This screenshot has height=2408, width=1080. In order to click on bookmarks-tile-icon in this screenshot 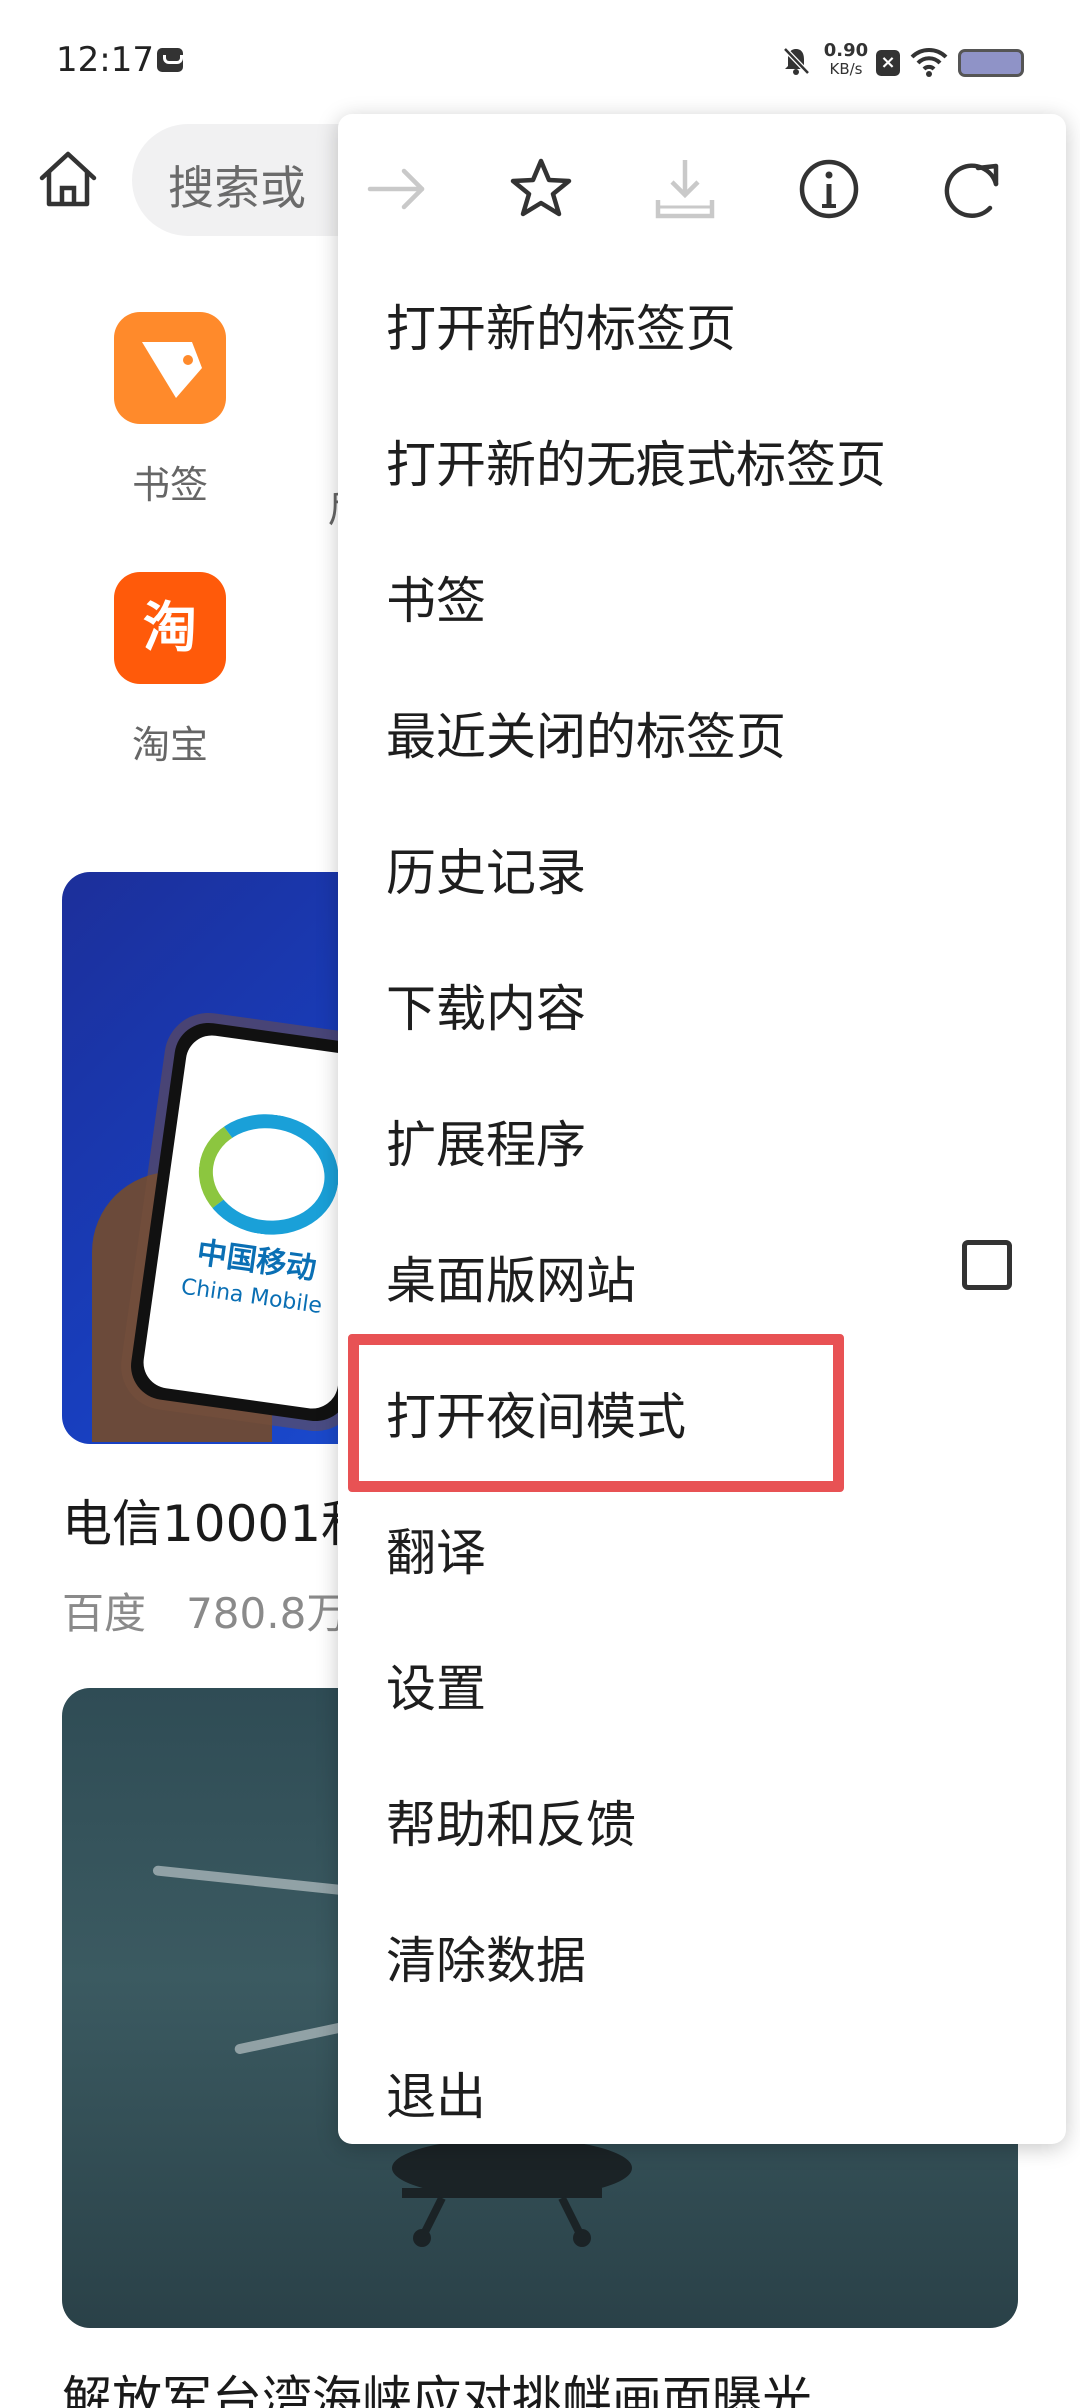, I will do `click(170, 368)`.